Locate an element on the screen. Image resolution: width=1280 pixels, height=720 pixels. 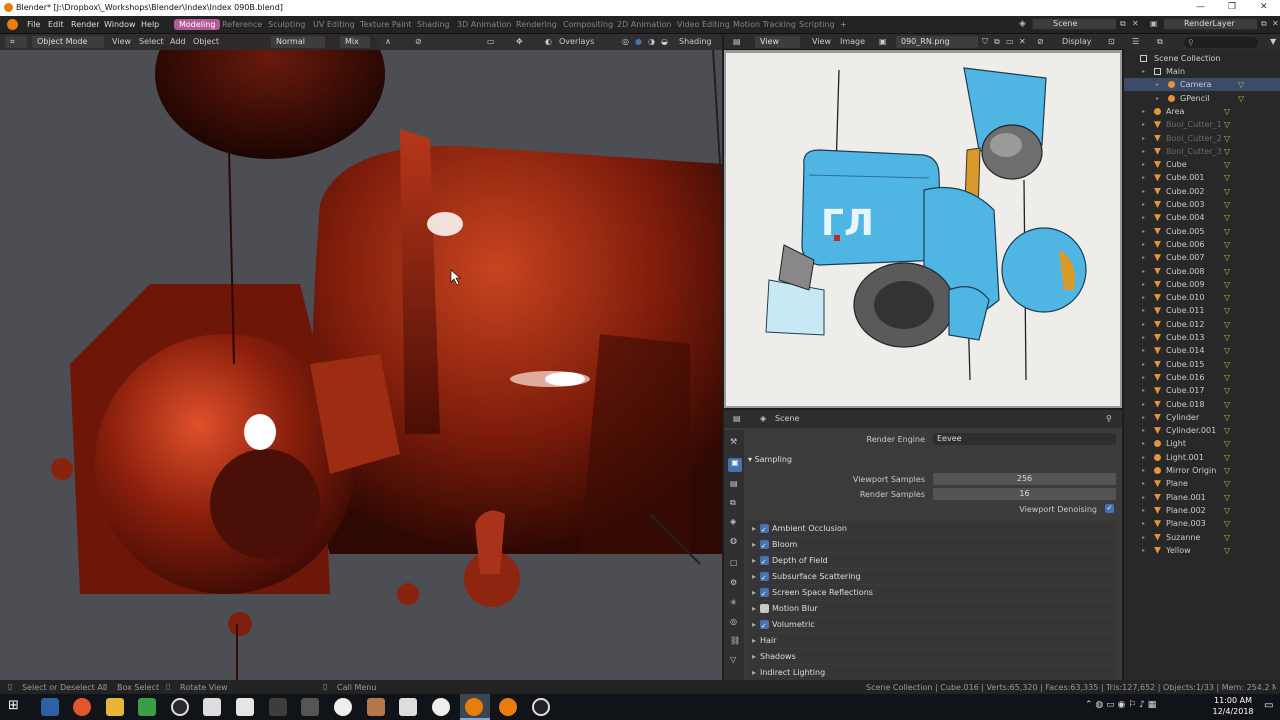
new-layer-icon: ⧉ is located at coordinates (1264, 24).